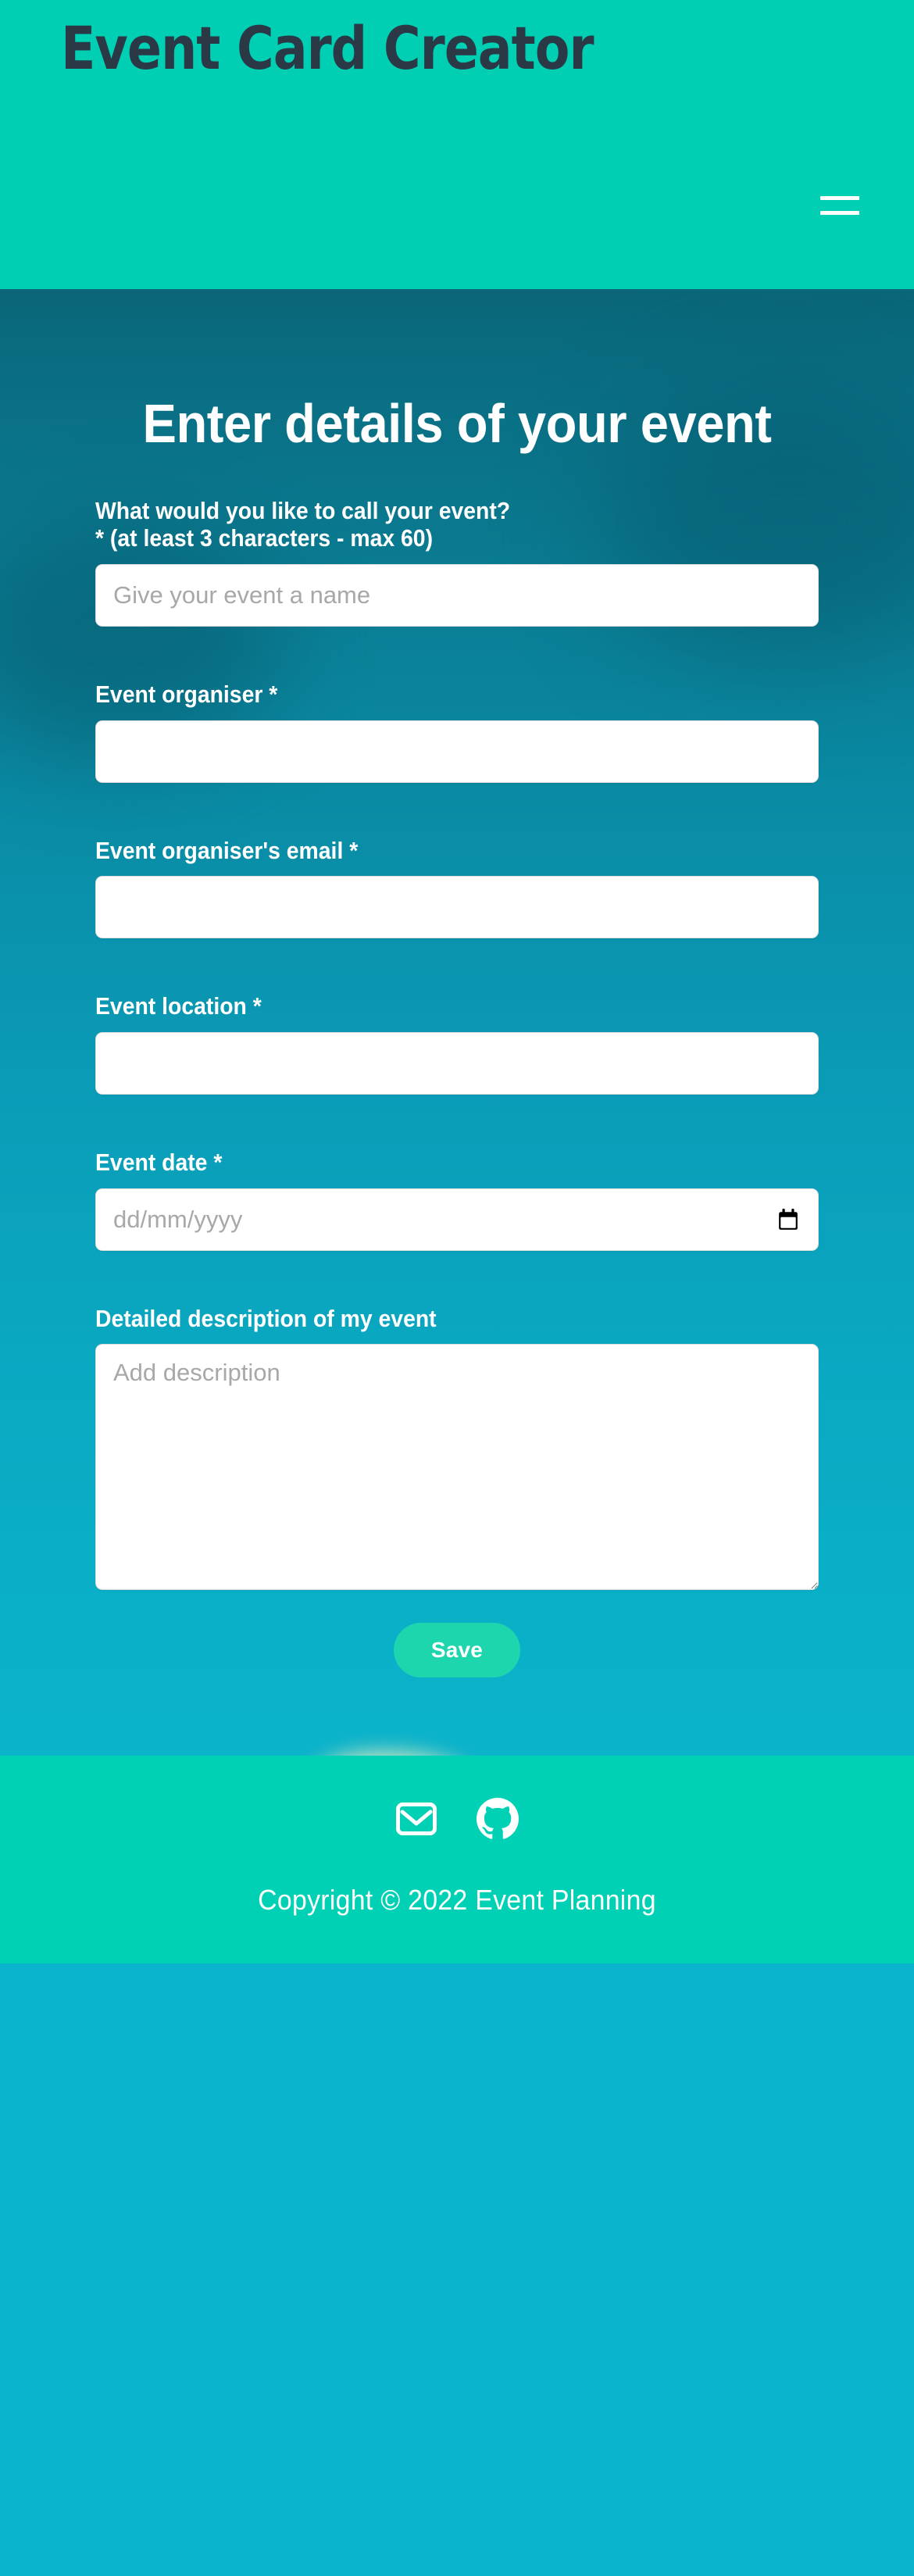 This screenshot has width=914, height=2576. What do you see at coordinates (266, 1319) in the screenshot?
I see `label-event-description: Detailed description of my event` at bounding box center [266, 1319].